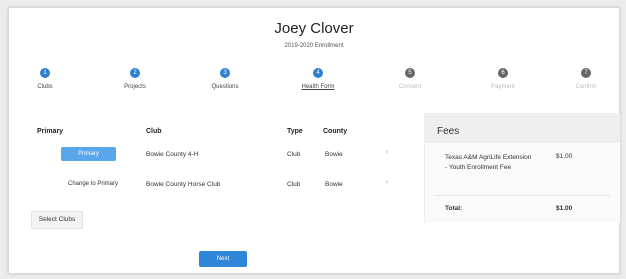  Describe the element at coordinates (454, 208) in the screenshot. I see `total-label: Total:` at that location.